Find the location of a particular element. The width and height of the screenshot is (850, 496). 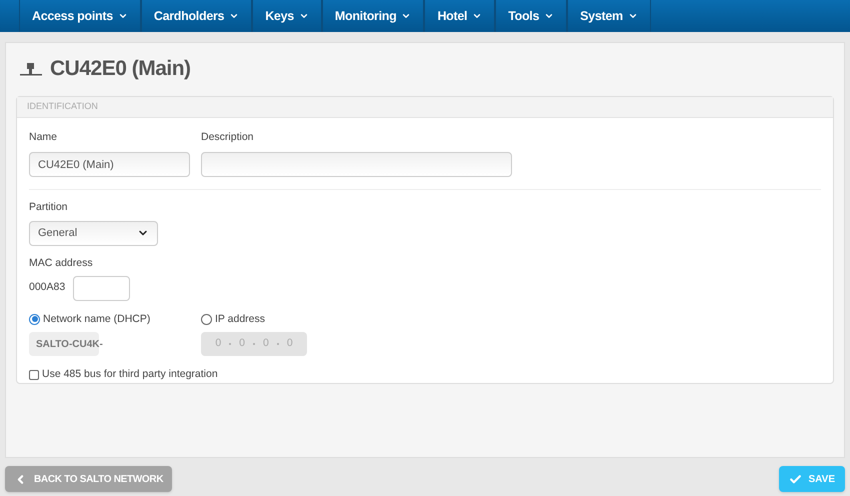

field-label: Name is located at coordinates (43, 138).